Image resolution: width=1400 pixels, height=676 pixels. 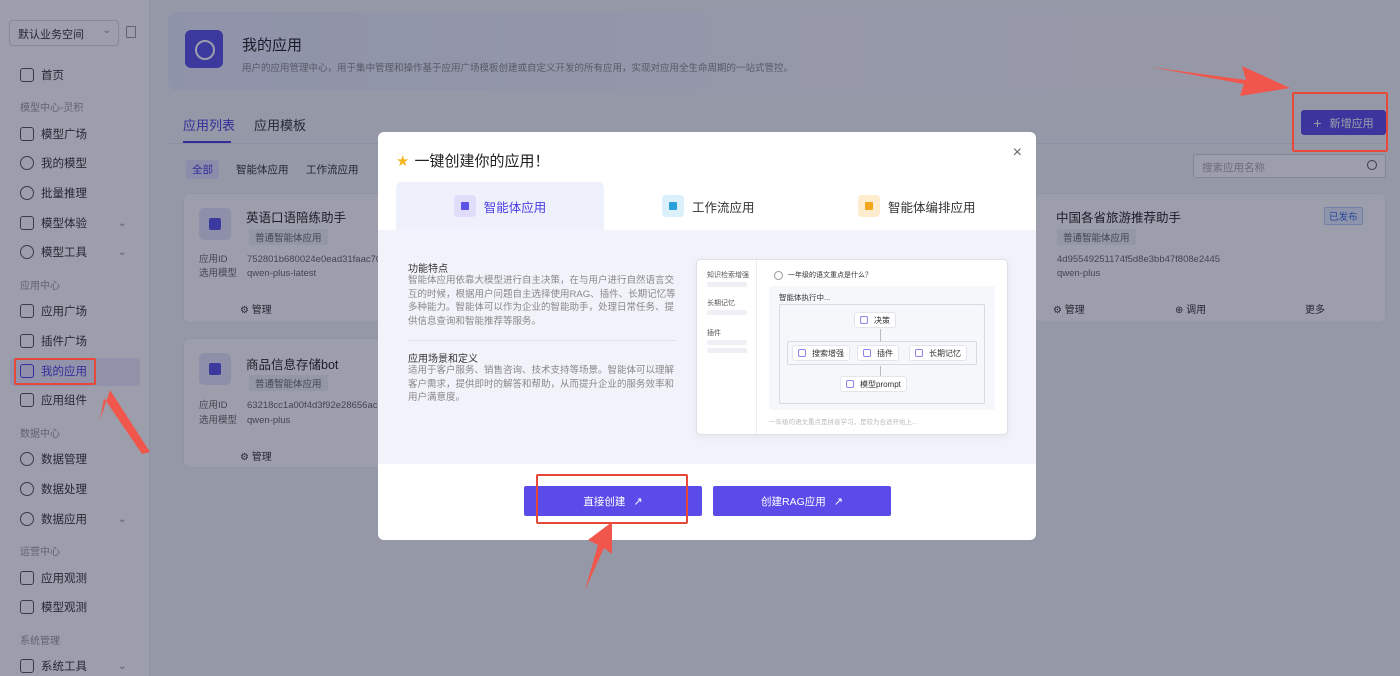 What do you see at coordinates (869, 206) in the screenshot?
I see `orchestration-icon` at bounding box center [869, 206].